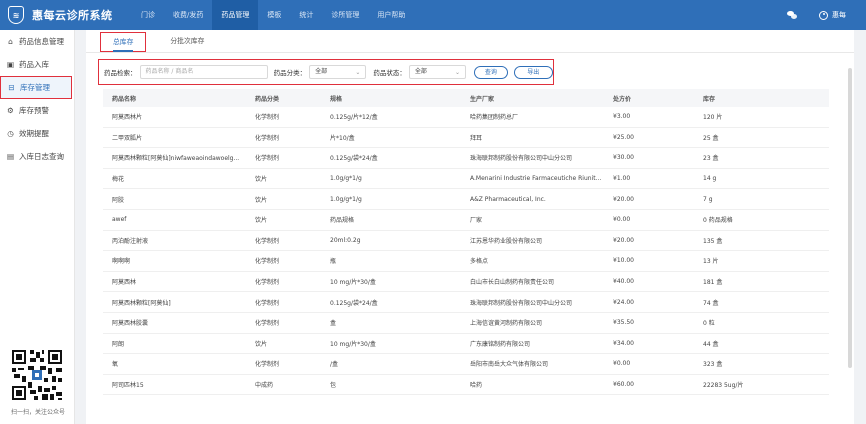 The width and height of the screenshot is (866, 424). What do you see at coordinates (512, 283) in the screenshot?
I see `cell-manufacturer: 白山市长白山制药有限责任公司` at bounding box center [512, 283].